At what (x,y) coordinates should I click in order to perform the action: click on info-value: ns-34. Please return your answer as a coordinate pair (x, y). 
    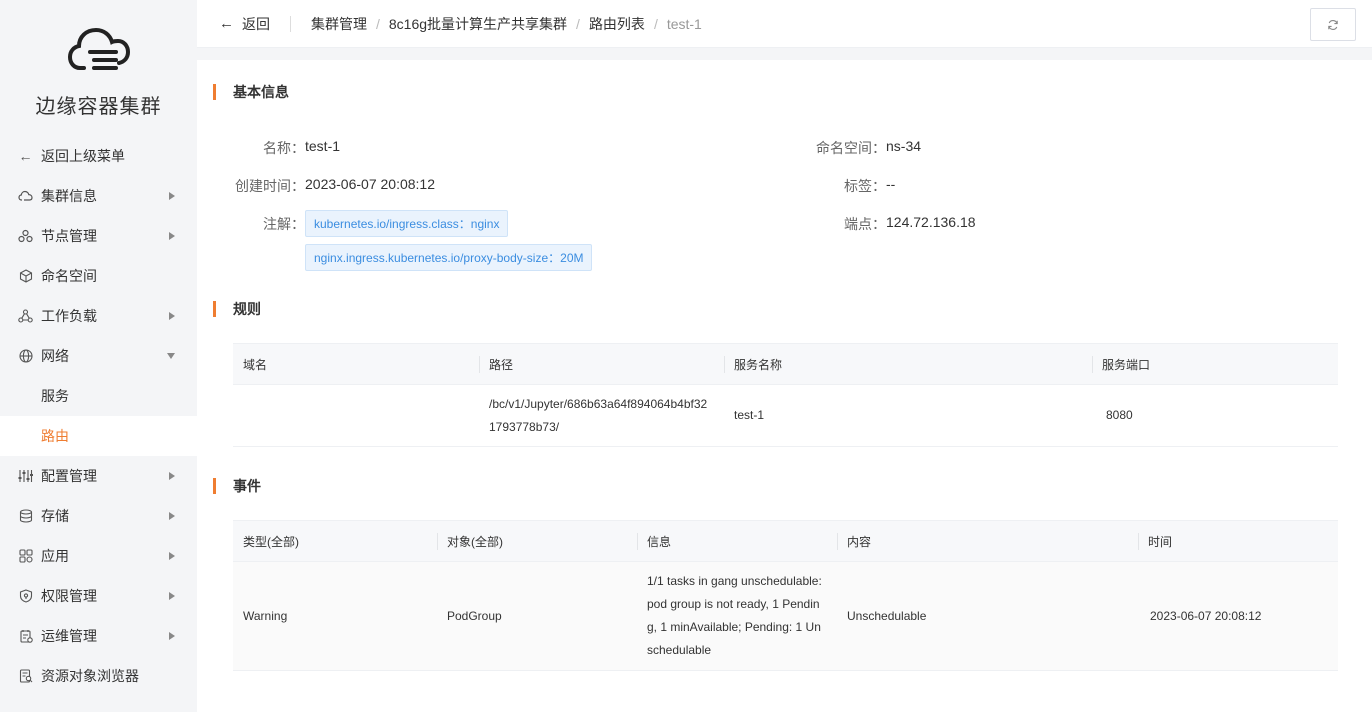
    Looking at the image, I should click on (904, 146).